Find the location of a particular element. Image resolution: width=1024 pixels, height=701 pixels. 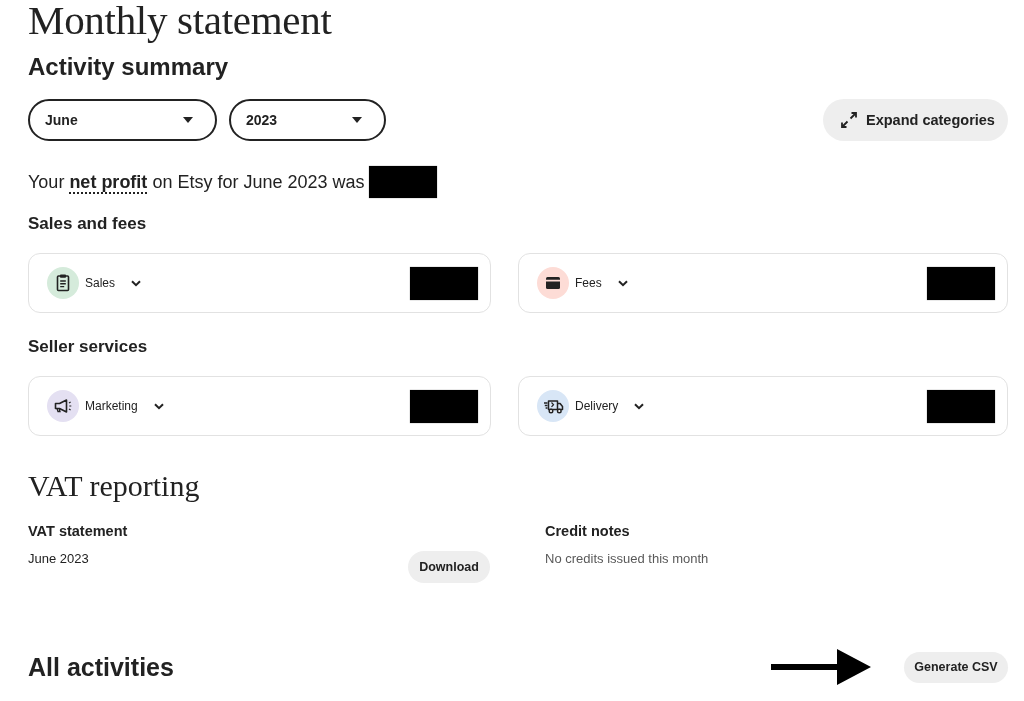

section-heading: Activity summary is located at coordinates (128, 67).